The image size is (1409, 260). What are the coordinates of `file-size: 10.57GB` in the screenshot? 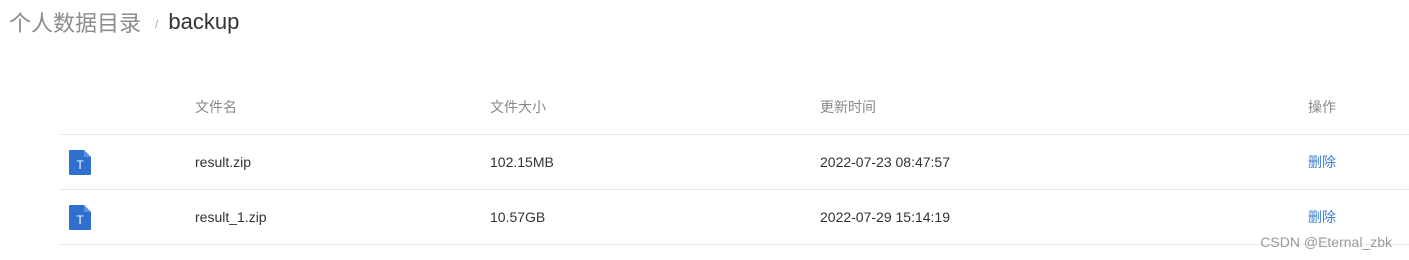 It's located at (518, 217).